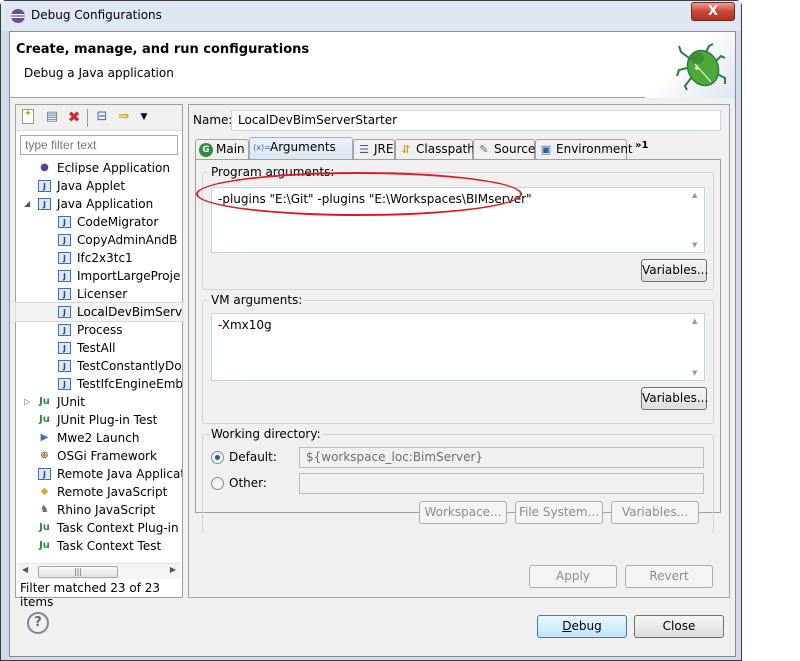  I want to click on other-radio, so click(217, 483).